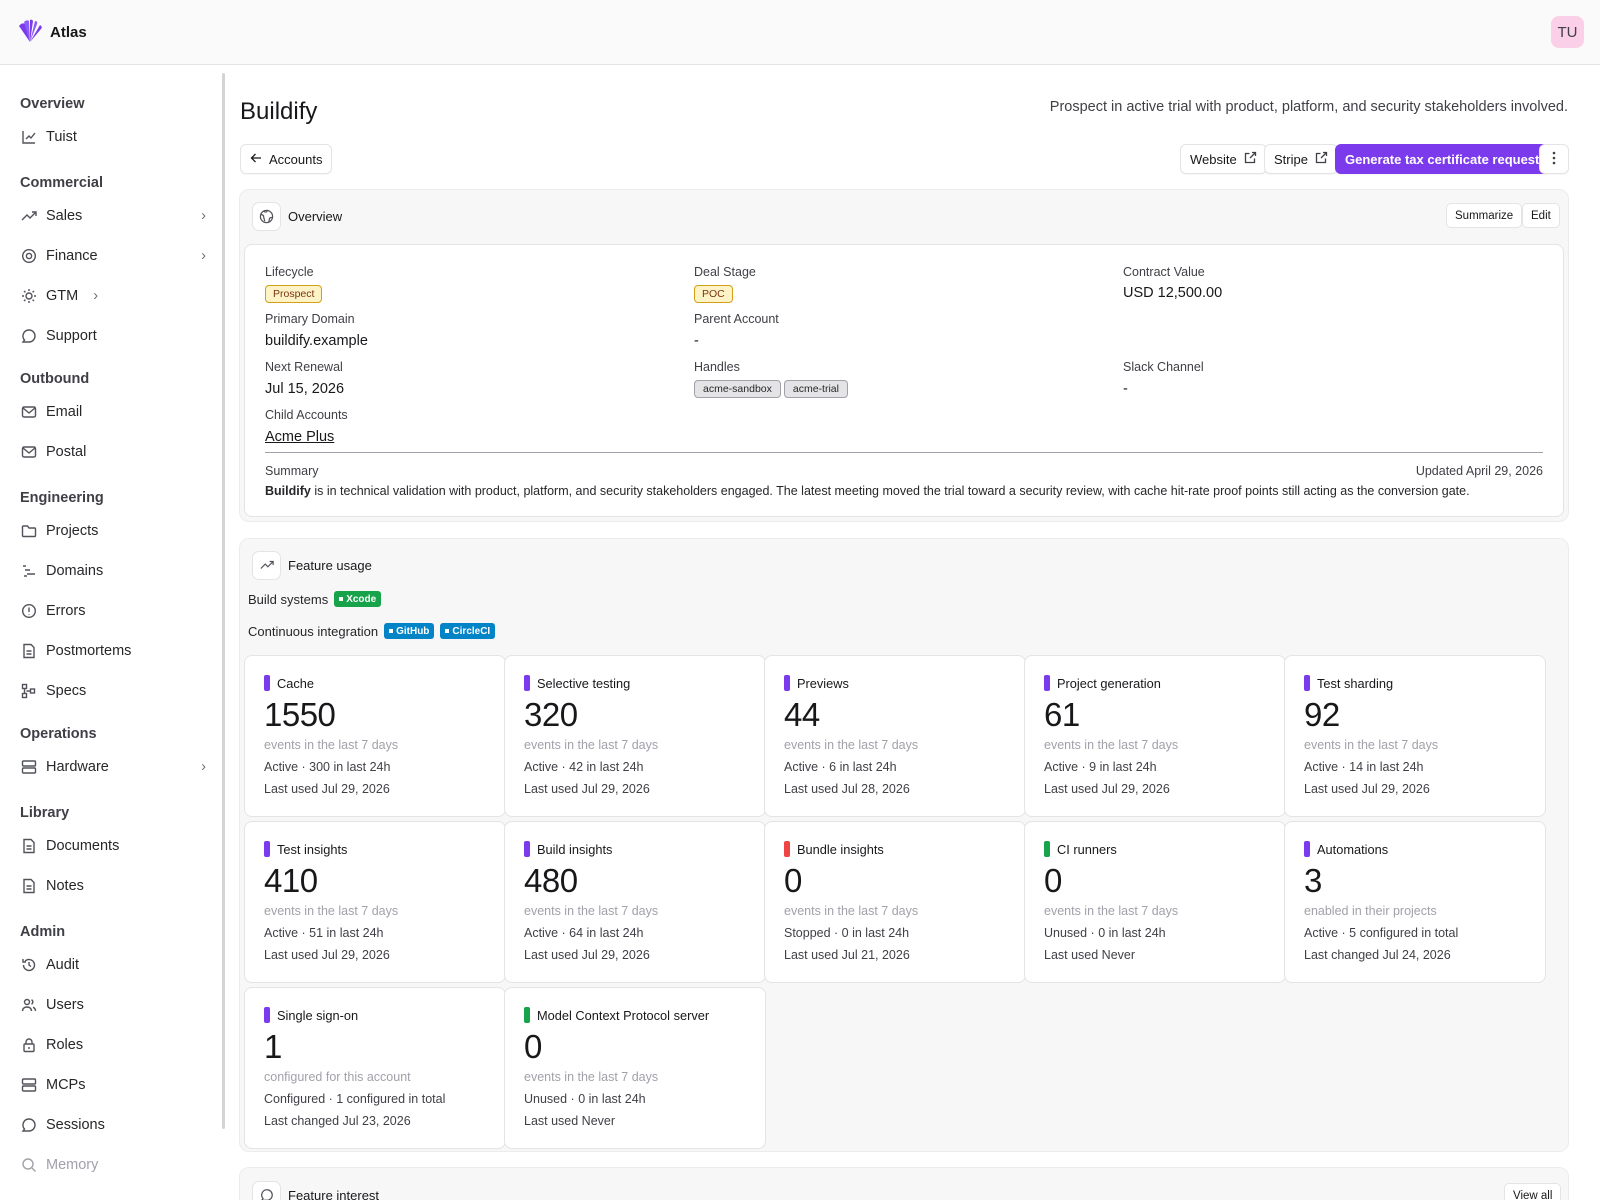  Describe the element at coordinates (1102, 683) in the screenshot. I see `feature-card-title: Project generation` at that location.